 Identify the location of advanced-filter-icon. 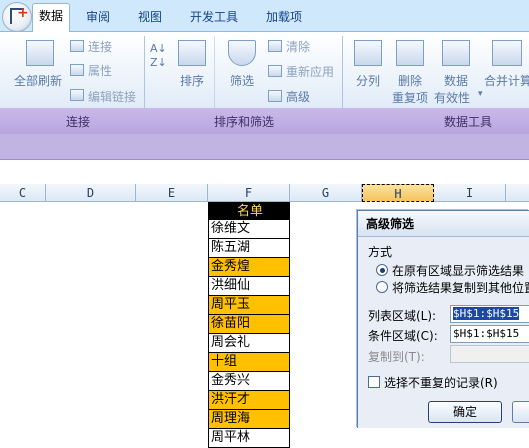
(275, 96).